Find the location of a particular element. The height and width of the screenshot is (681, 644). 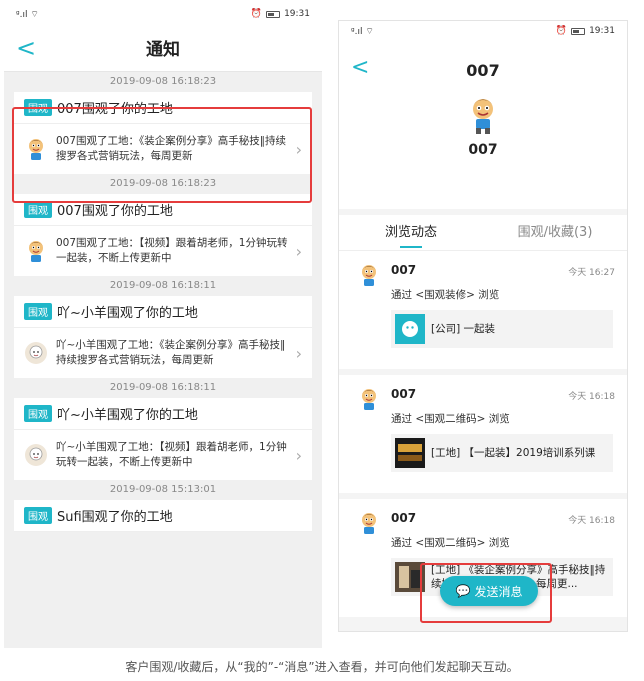

page-title: 通知 is located at coordinates (163, 50).